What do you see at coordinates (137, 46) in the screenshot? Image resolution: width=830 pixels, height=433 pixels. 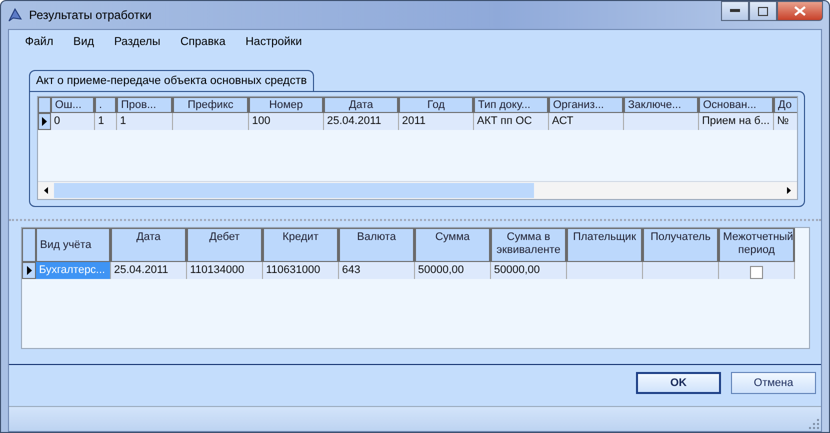 I see `menu-item: Разделы` at bounding box center [137, 46].